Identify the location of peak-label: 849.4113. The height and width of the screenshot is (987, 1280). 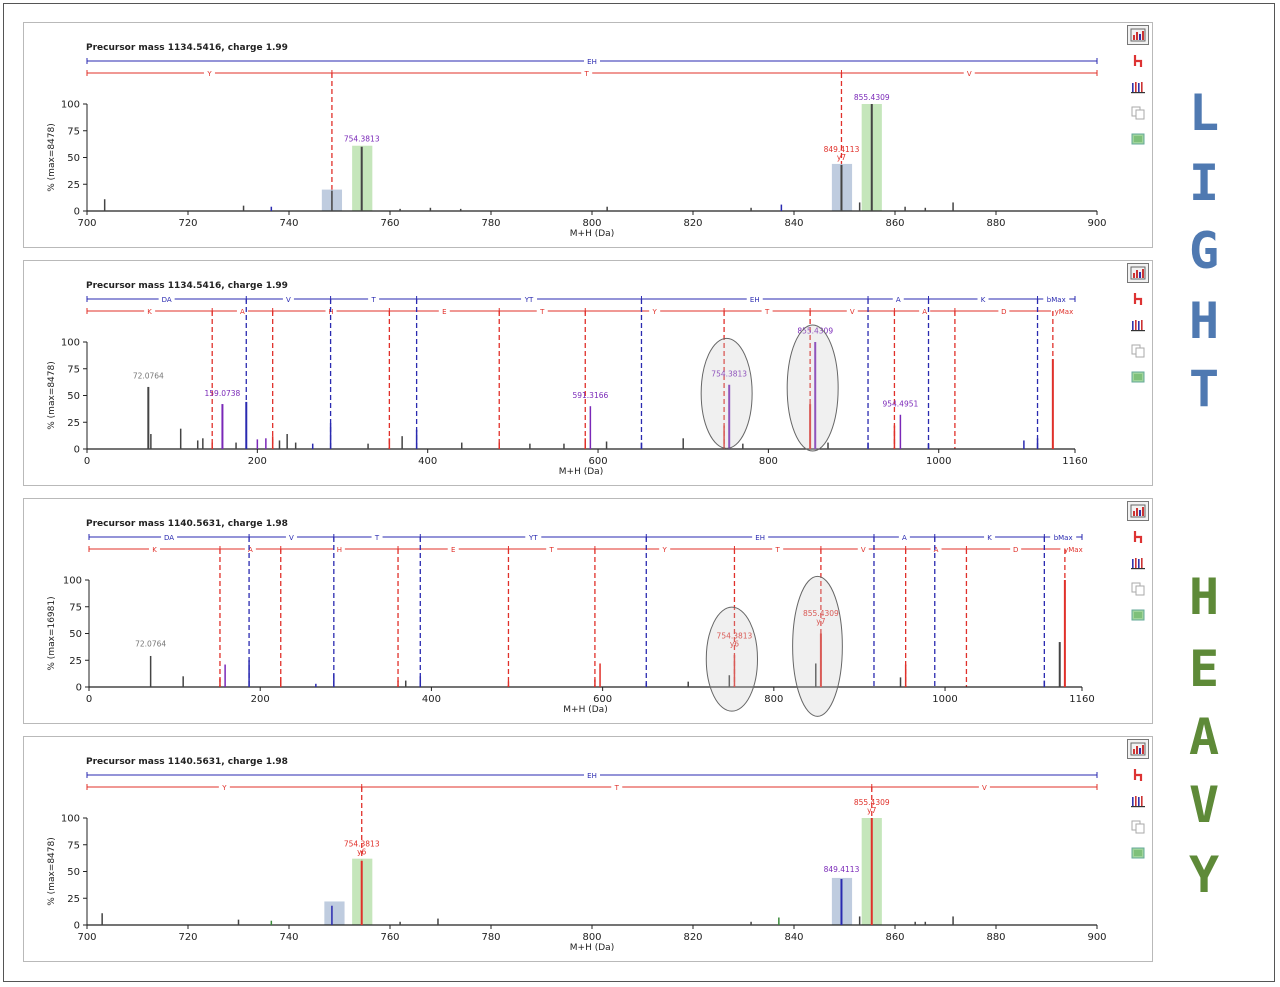
(842, 869).